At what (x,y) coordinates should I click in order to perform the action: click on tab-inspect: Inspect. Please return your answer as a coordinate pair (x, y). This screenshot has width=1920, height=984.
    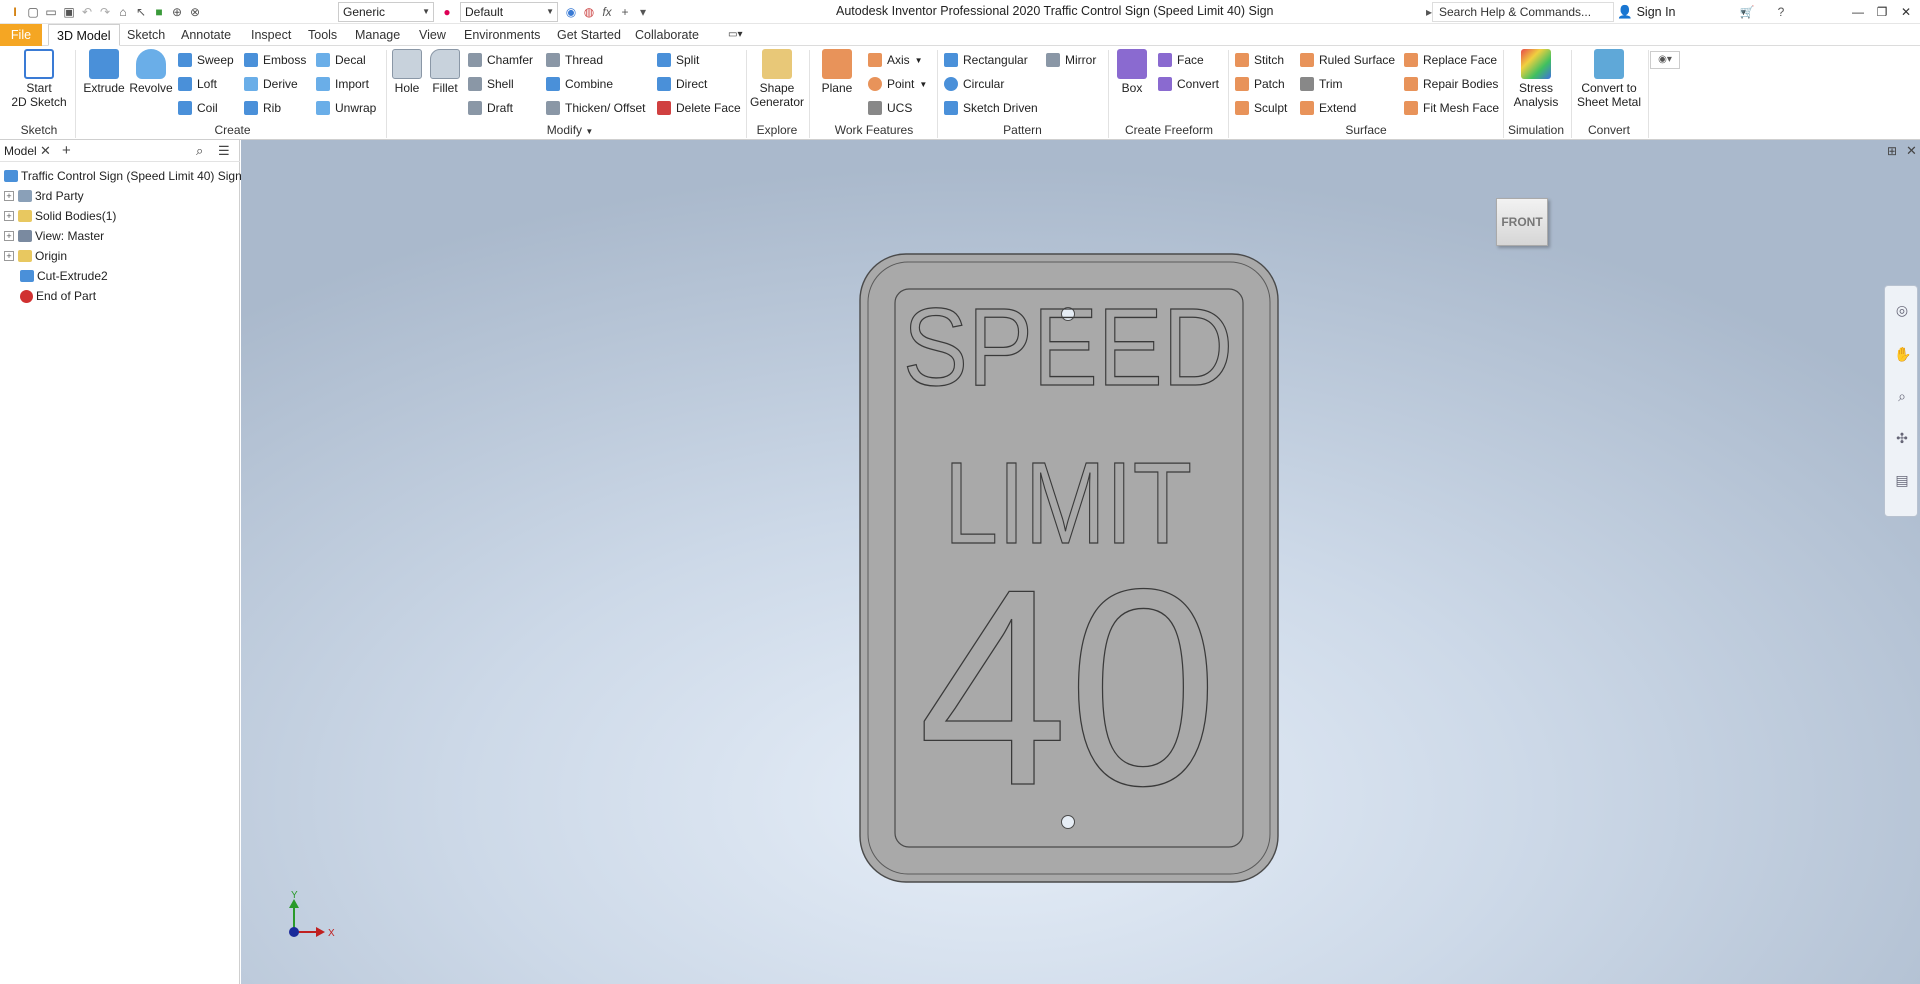
    Looking at the image, I should click on (271, 35).